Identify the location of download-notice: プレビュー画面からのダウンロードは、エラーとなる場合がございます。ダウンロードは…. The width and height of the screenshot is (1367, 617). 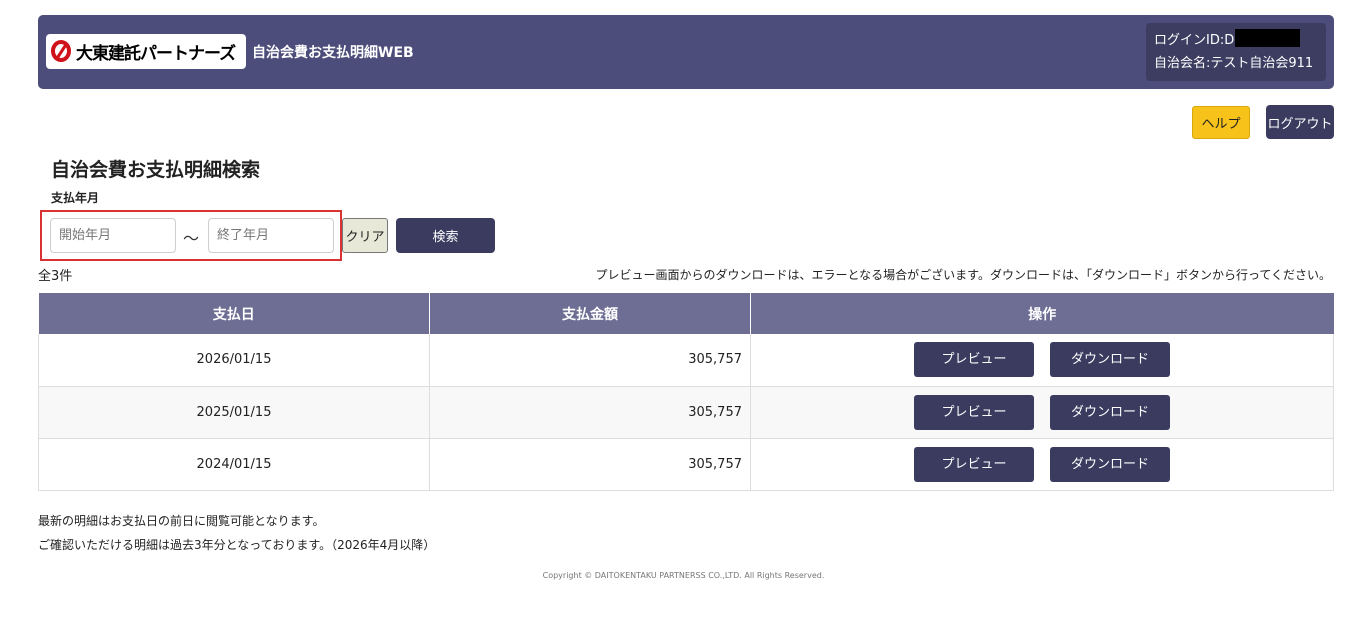
(963, 275).